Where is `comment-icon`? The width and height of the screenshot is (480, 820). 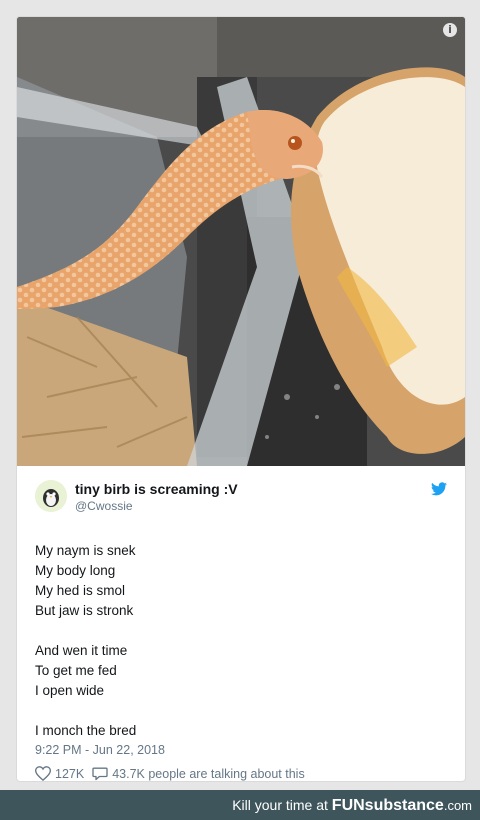 comment-icon is located at coordinates (100, 774).